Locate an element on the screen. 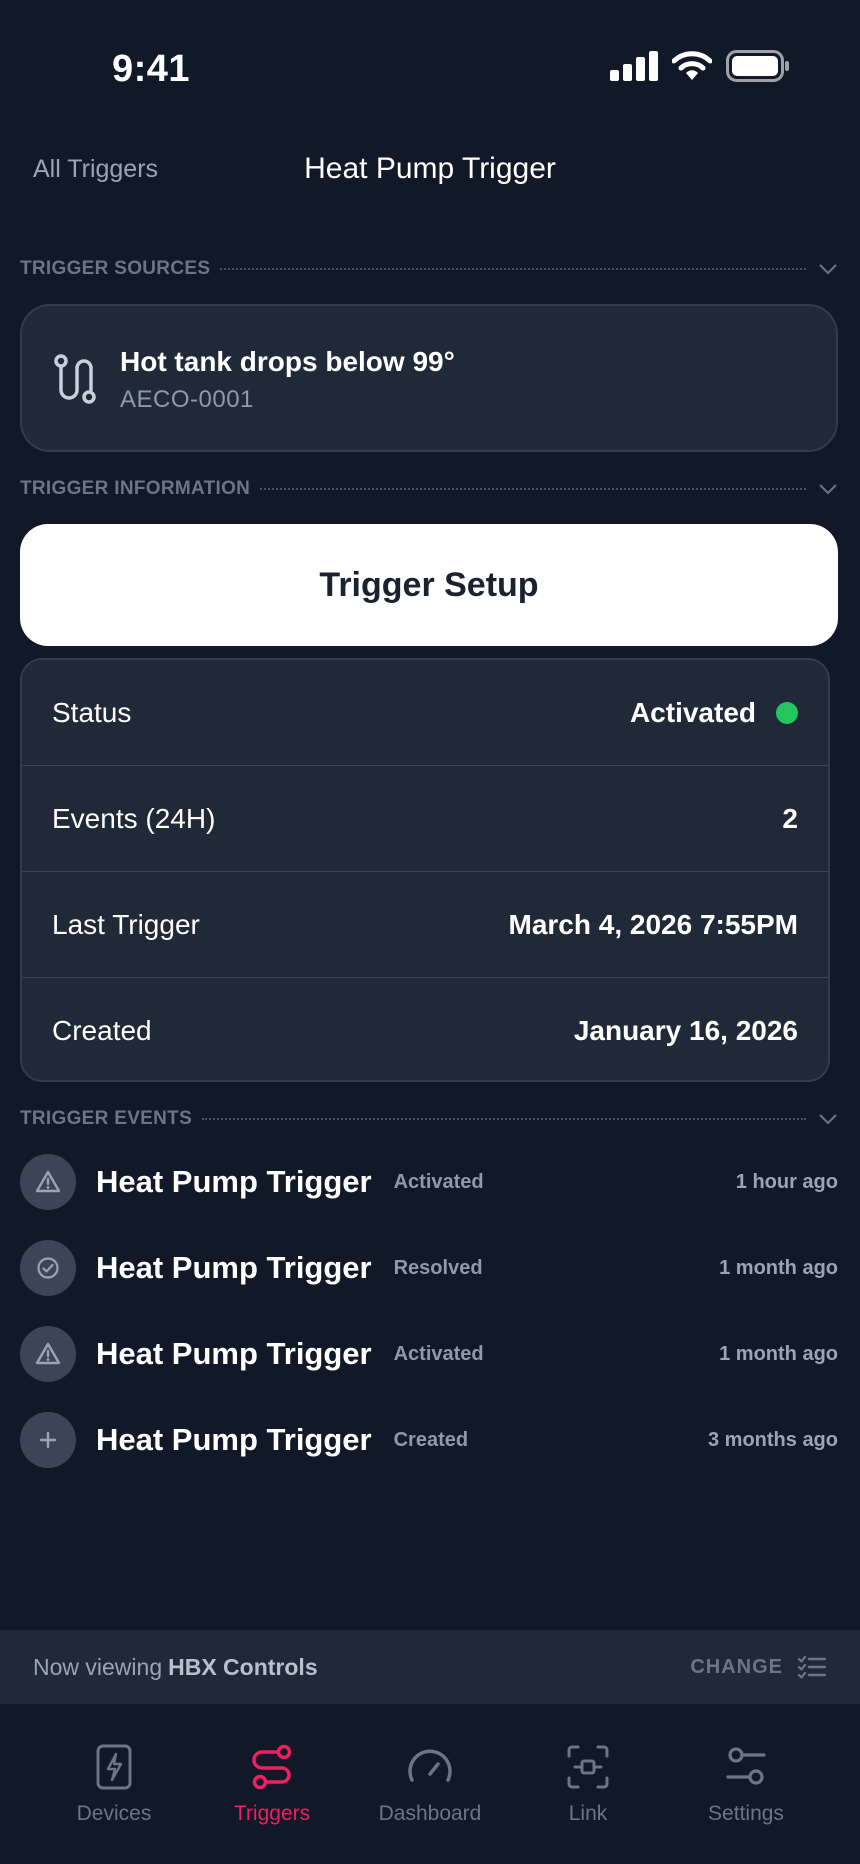 The width and height of the screenshot is (860, 1864). signal-icon is located at coordinates (634, 66).